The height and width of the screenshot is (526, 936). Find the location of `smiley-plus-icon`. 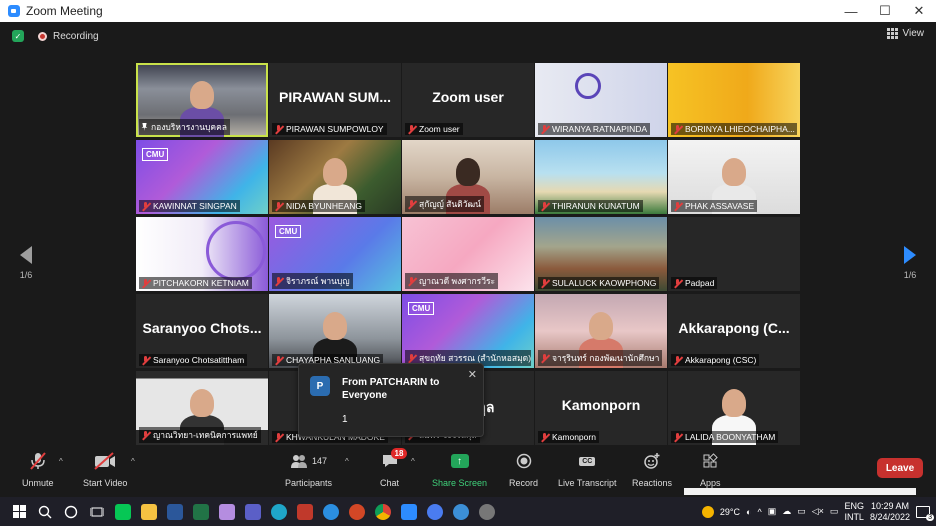

smiley-plus-icon is located at coordinates (652, 461).